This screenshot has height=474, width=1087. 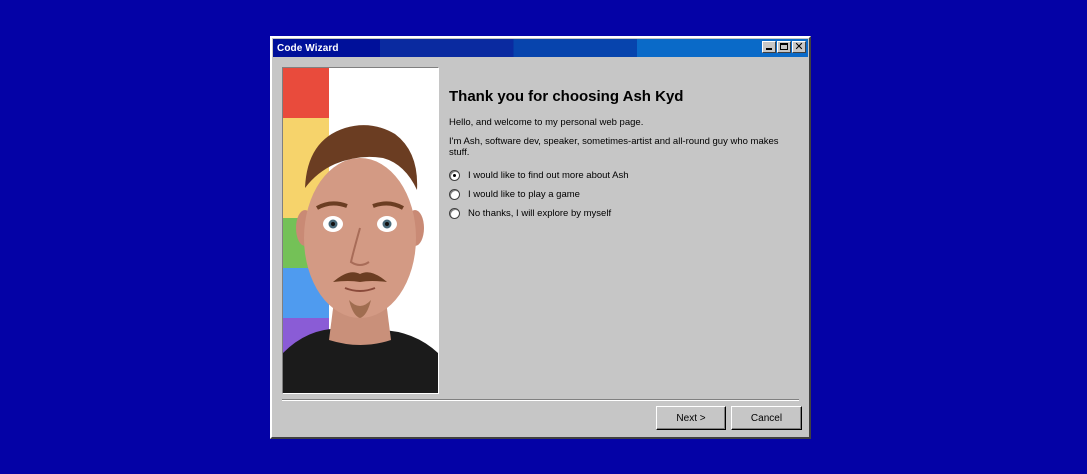 I want to click on cancel-button: Cancel, so click(x=766, y=418).